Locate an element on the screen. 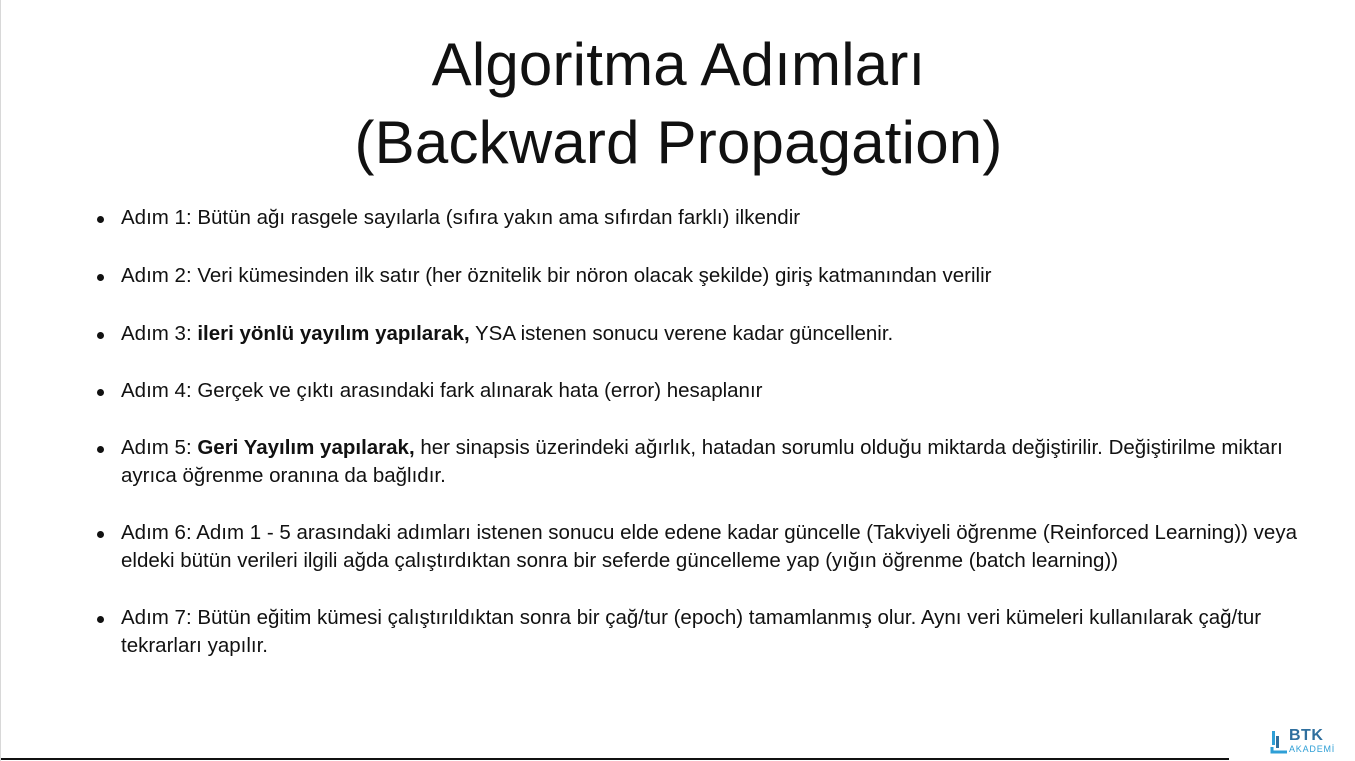 This screenshot has width=1355, height=761. btk-akademi-logo-icon is located at coordinates (1278, 742).